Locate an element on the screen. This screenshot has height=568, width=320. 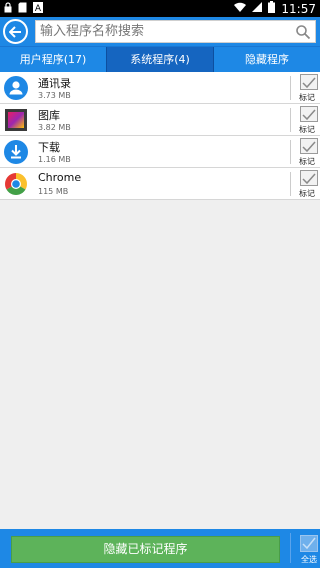
download-icon is located at coordinates (16, 152).